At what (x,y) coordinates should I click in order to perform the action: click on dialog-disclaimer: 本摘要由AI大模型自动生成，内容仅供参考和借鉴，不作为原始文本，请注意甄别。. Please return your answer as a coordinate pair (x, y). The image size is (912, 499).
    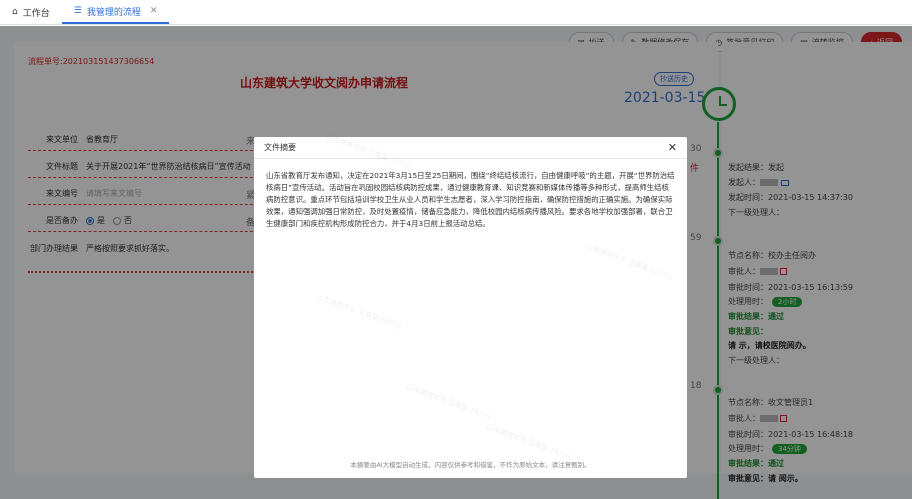
    Looking at the image, I should click on (470, 465).